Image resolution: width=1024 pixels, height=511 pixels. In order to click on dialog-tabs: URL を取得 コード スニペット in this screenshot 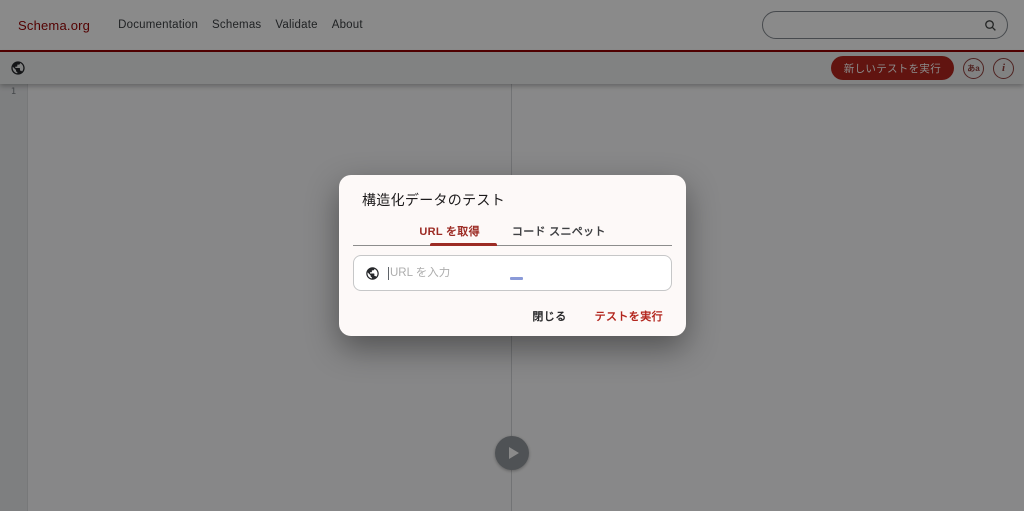, I will do `click(512, 234)`.